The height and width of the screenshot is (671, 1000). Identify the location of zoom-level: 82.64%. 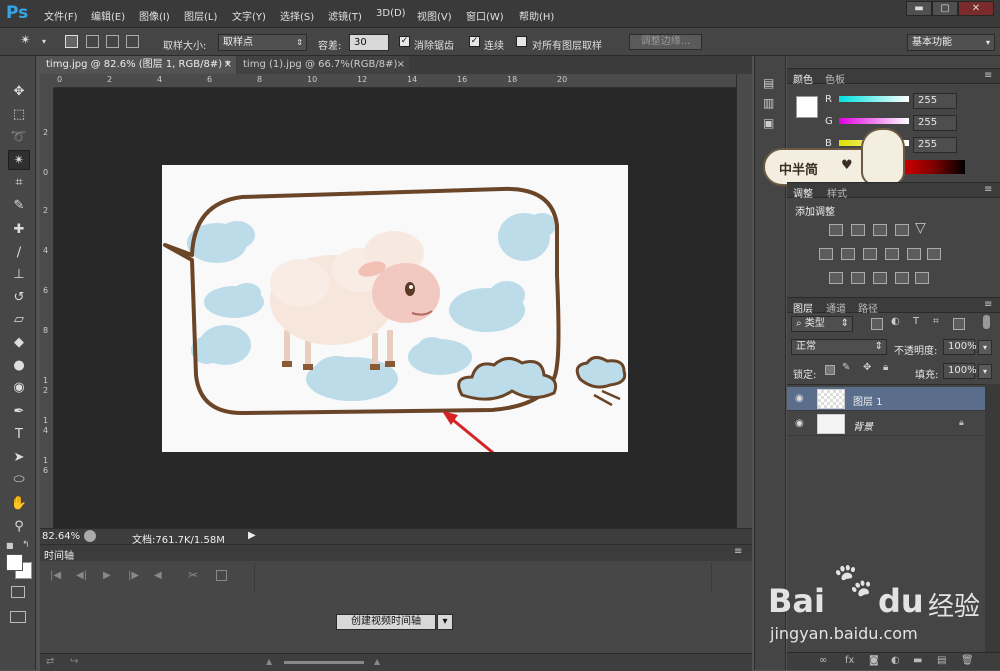
(61, 536).